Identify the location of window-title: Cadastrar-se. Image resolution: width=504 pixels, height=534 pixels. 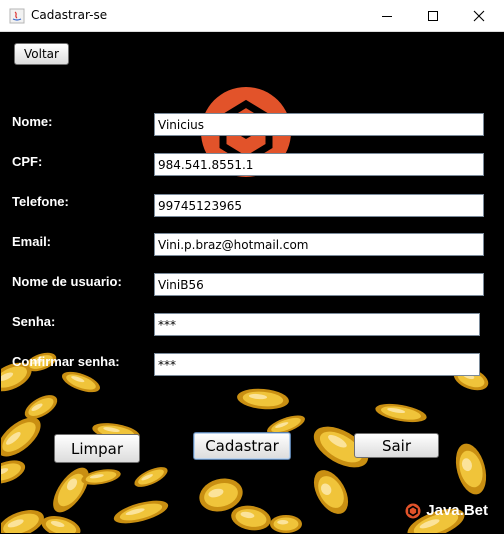
(69, 15).